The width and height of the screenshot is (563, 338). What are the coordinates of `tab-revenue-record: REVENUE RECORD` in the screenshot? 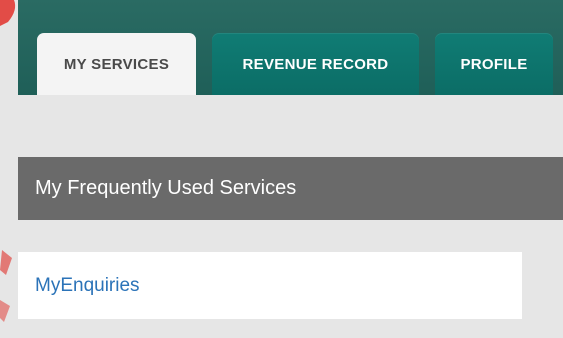 It's located at (315, 64).